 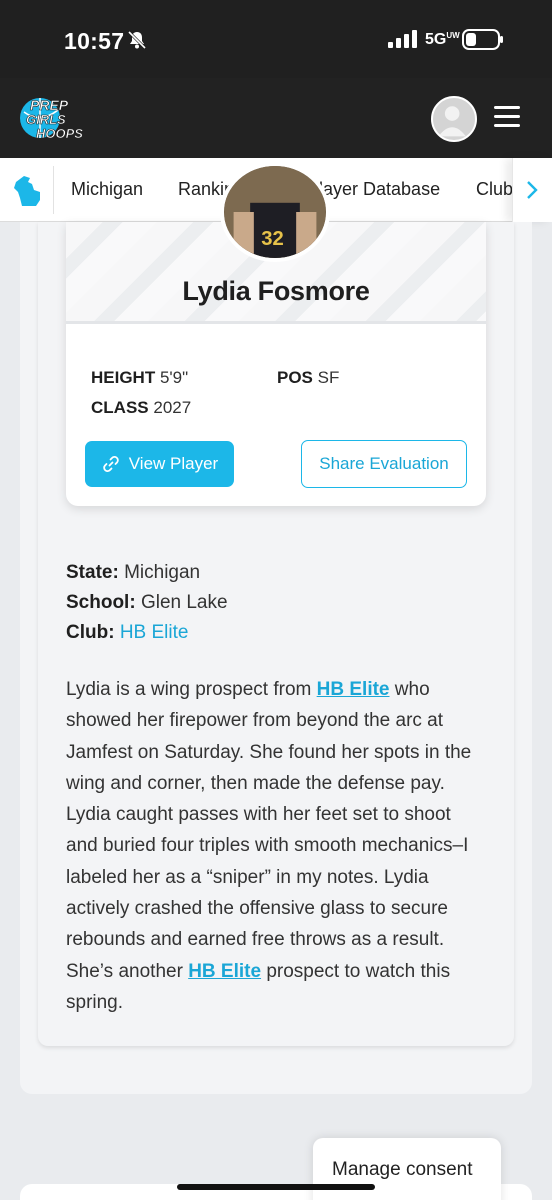 I want to click on user-silhouette-icon, so click(x=452, y=121).